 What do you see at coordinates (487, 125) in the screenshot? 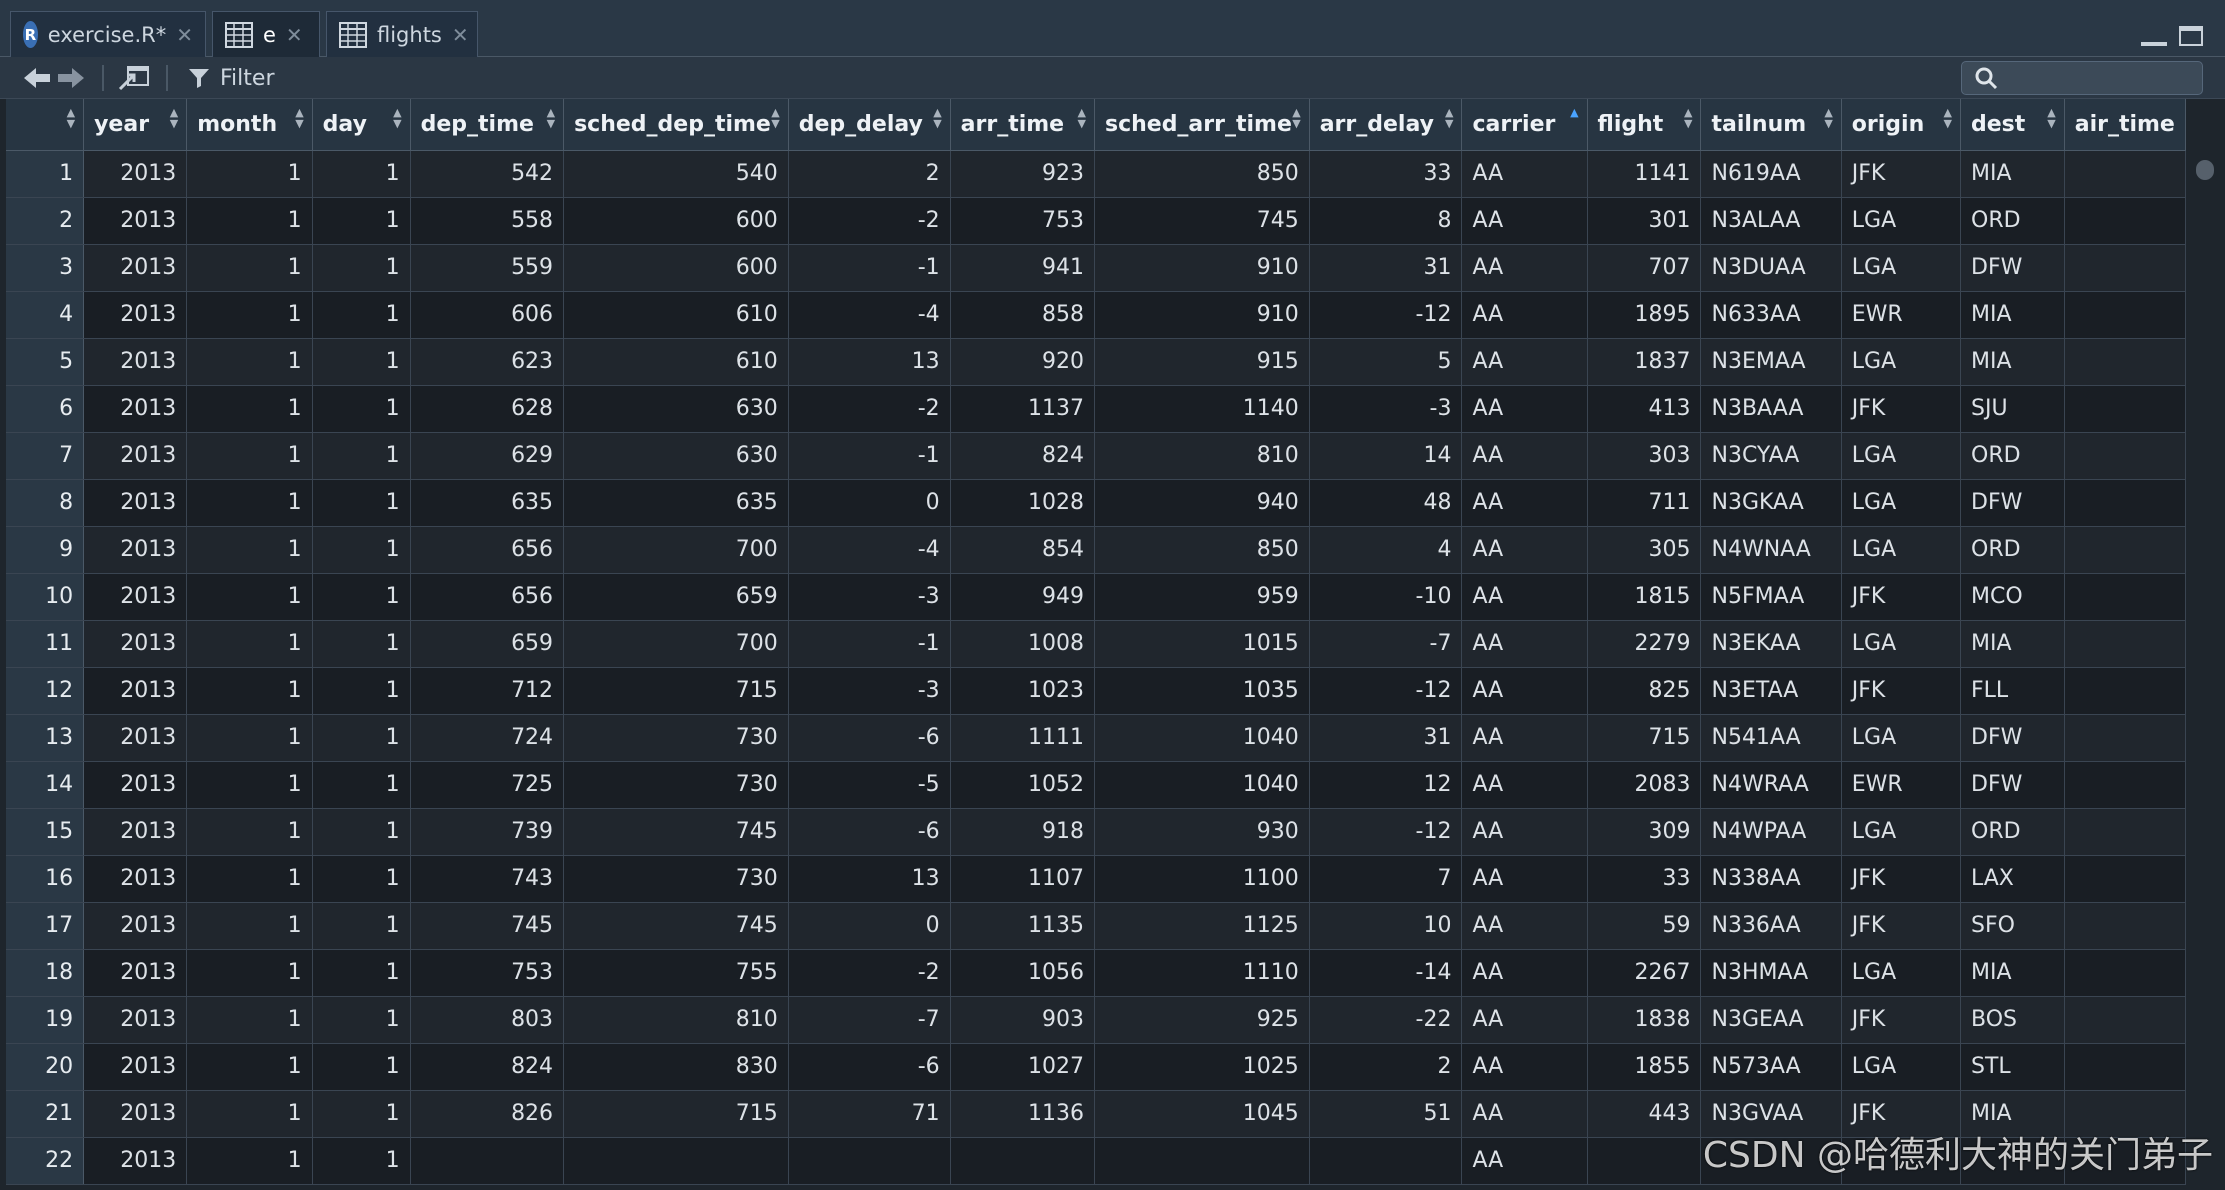
I see `column-header-dep-time: dep_time ▲ ▼` at bounding box center [487, 125].